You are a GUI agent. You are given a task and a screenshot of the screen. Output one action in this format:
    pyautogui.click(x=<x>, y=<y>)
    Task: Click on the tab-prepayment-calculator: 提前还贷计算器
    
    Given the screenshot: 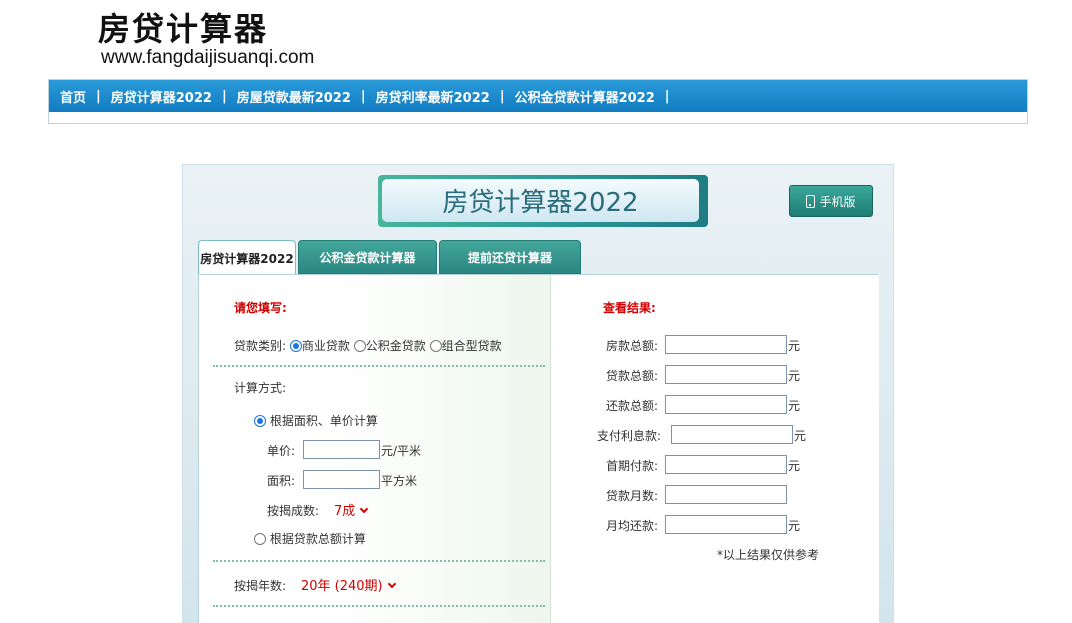 What is the action you would take?
    pyautogui.click(x=510, y=257)
    